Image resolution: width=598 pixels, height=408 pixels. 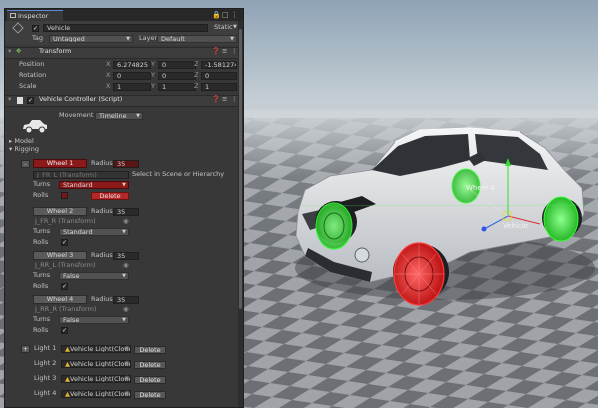 What do you see at coordinates (65, 309) in the screenshot?
I see `wheel-4-transform-field: J_RR_R (Transform)` at bounding box center [65, 309].